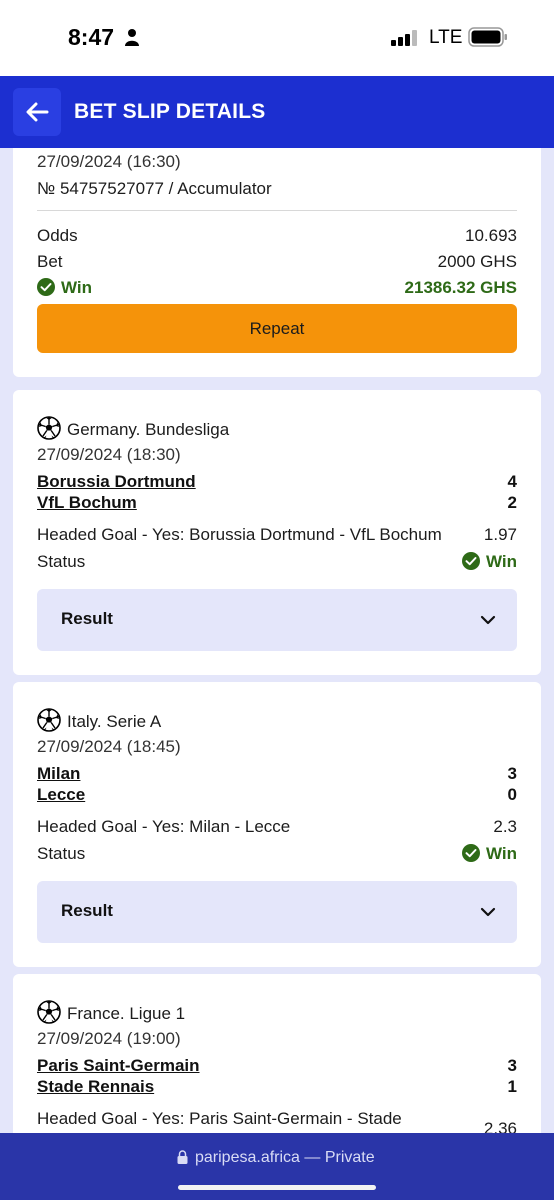 This screenshot has width=554, height=1200. I want to click on away-team-link: Lecce, so click(61, 795).